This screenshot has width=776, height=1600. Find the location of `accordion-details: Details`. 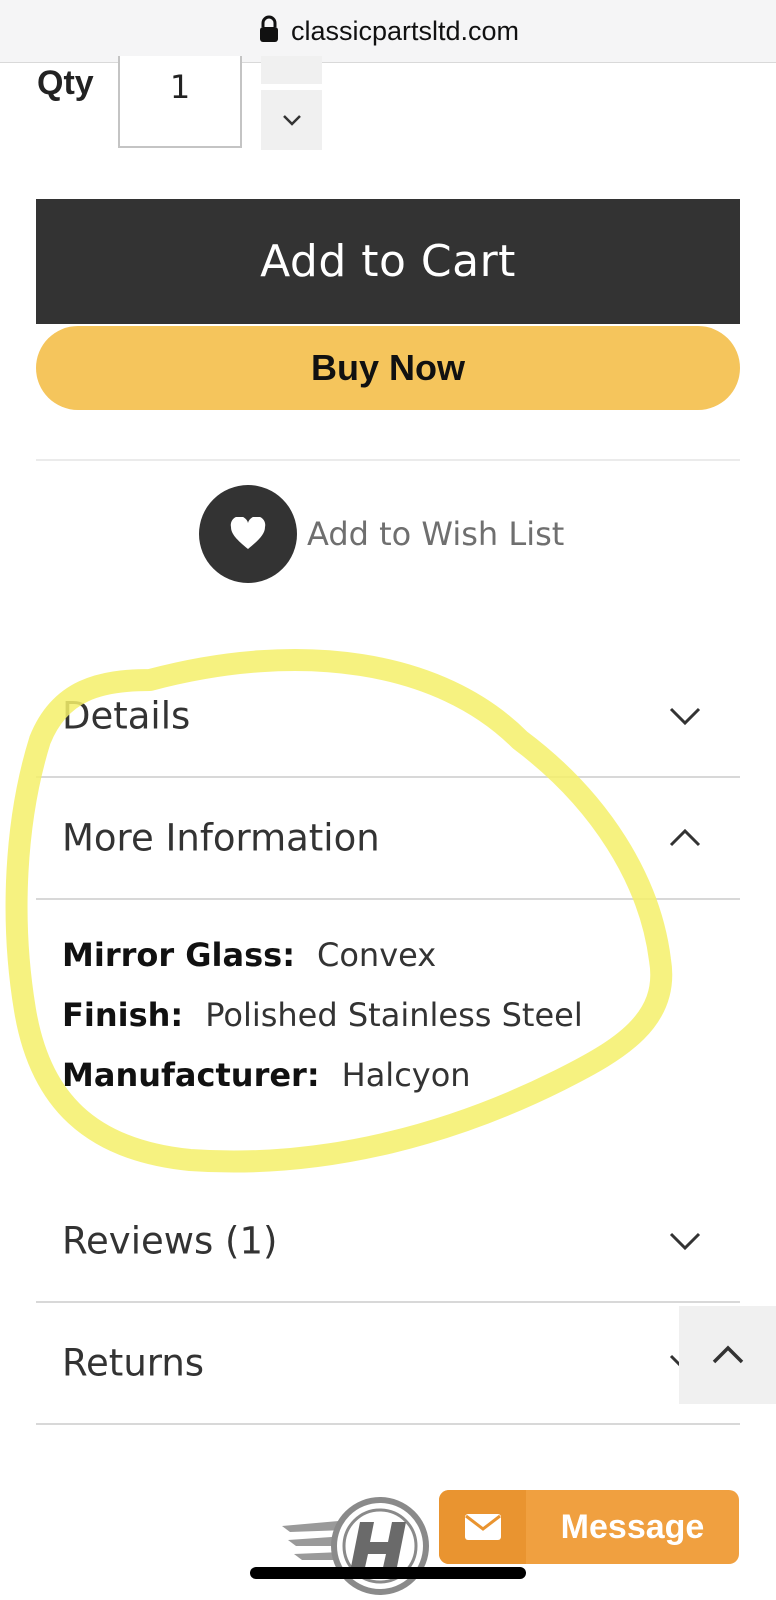

accordion-details: Details is located at coordinates (388, 717).